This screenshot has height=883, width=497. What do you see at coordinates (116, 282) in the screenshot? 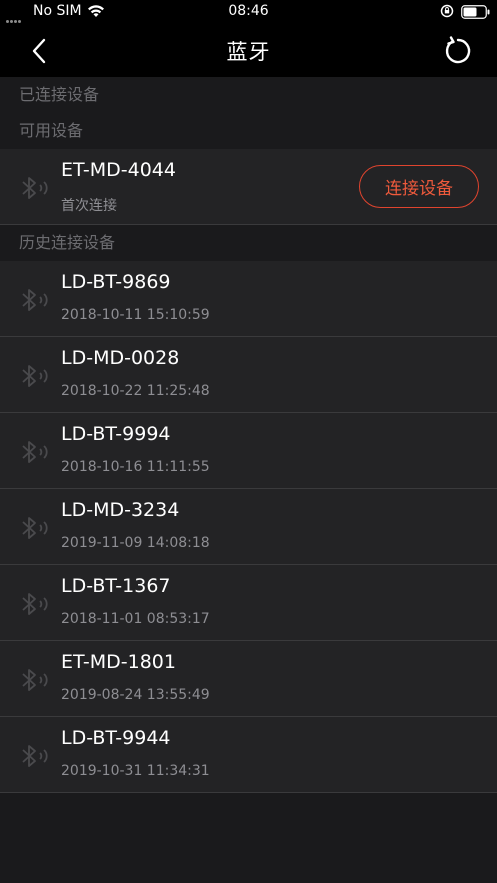
I see `device-name: LD-BT-9869` at bounding box center [116, 282].